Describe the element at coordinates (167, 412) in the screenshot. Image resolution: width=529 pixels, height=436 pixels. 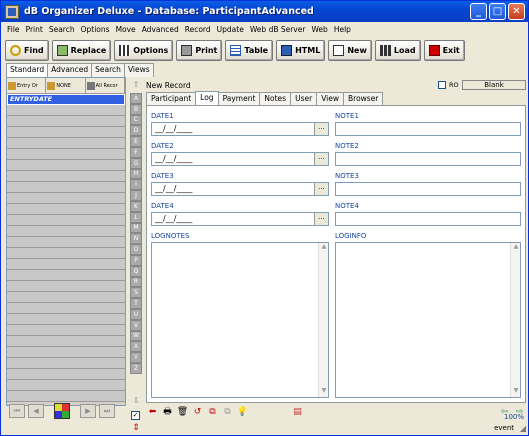
I see `print-record-icon: 🖶` at that location.